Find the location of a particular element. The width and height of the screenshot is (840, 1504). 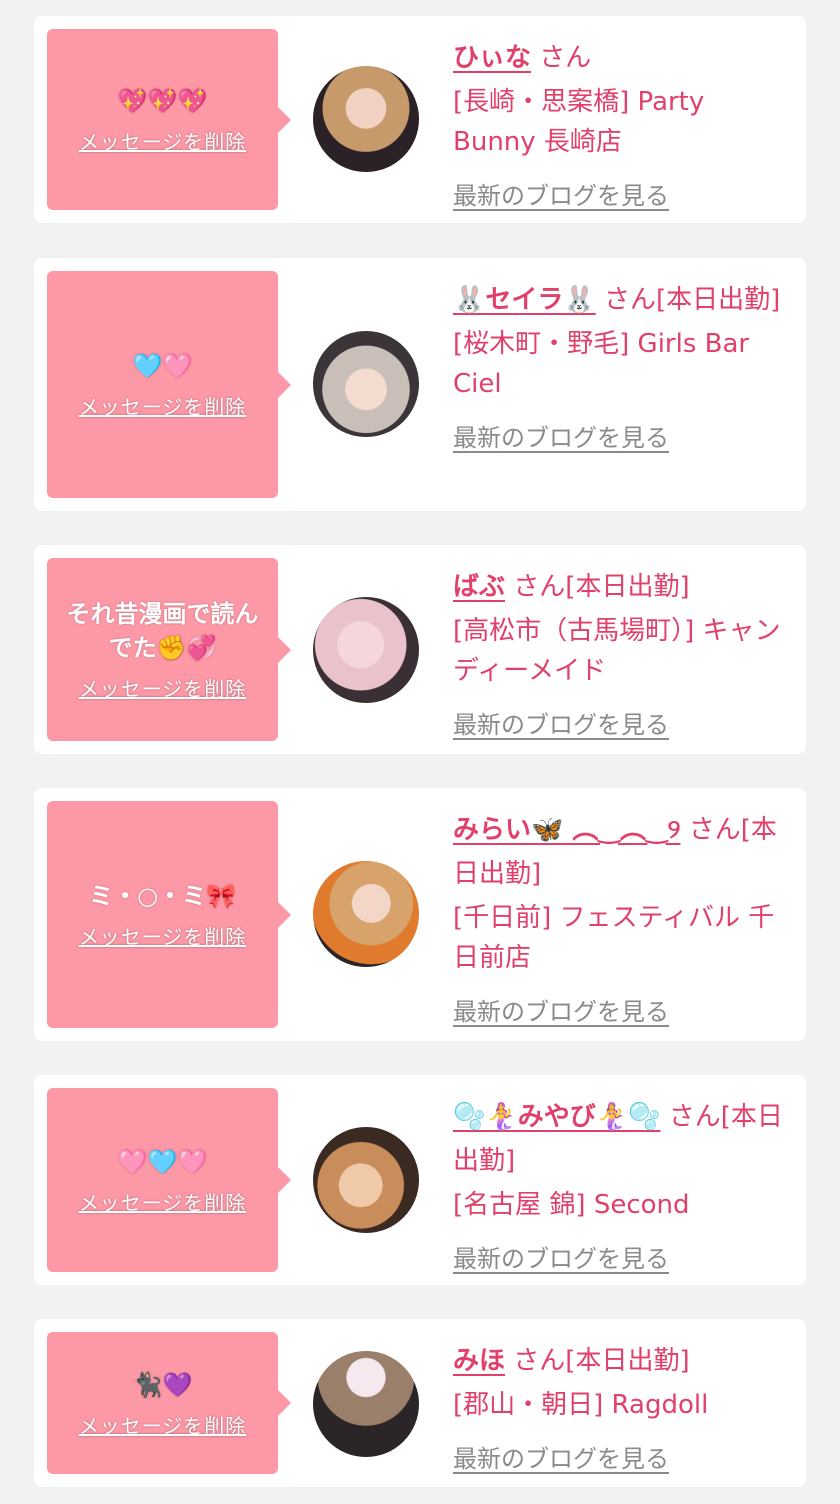

profile-name-link: ひぃな is located at coordinates (492, 58).